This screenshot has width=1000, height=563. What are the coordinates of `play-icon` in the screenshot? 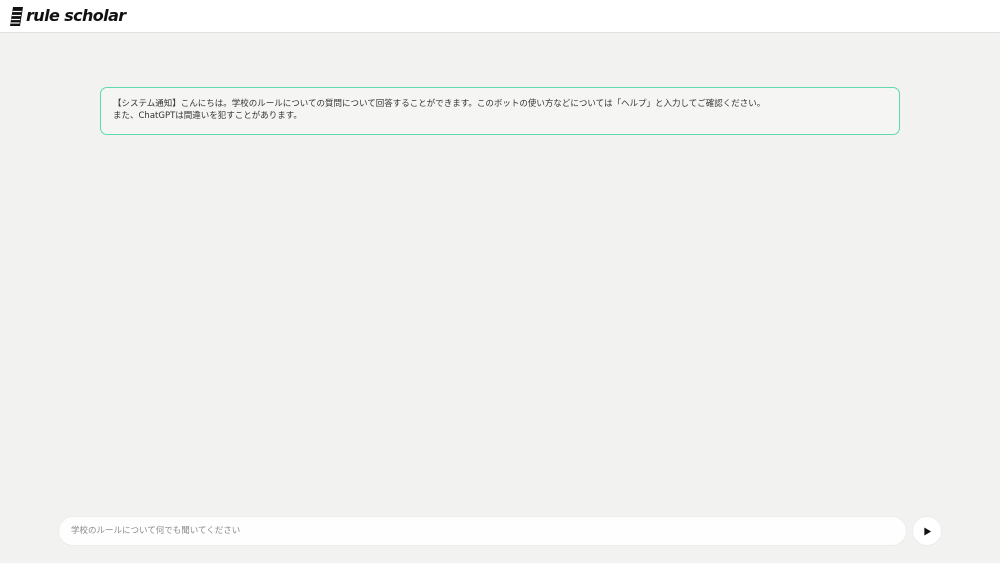 It's located at (927, 531).